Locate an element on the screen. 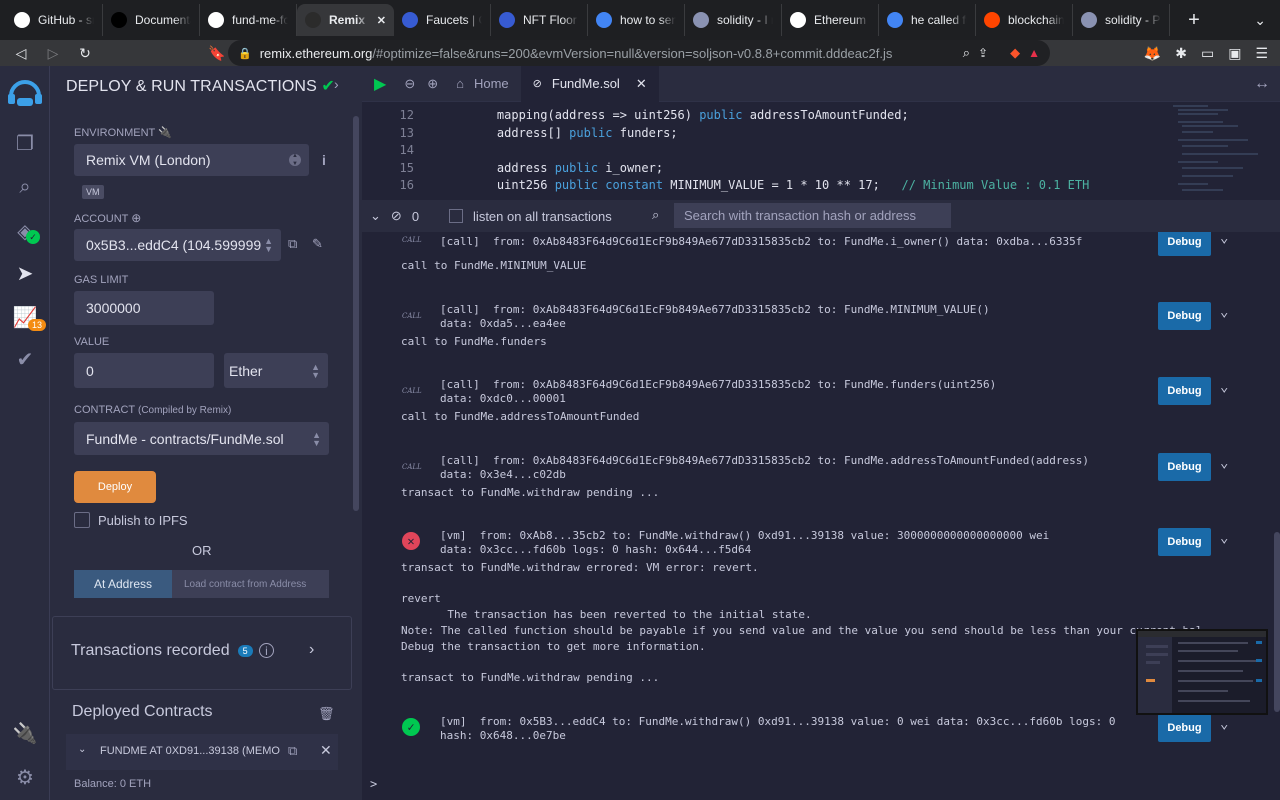 The image size is (1280, 800). copy-icon: ⧉ is located at coordinates (292, 244).